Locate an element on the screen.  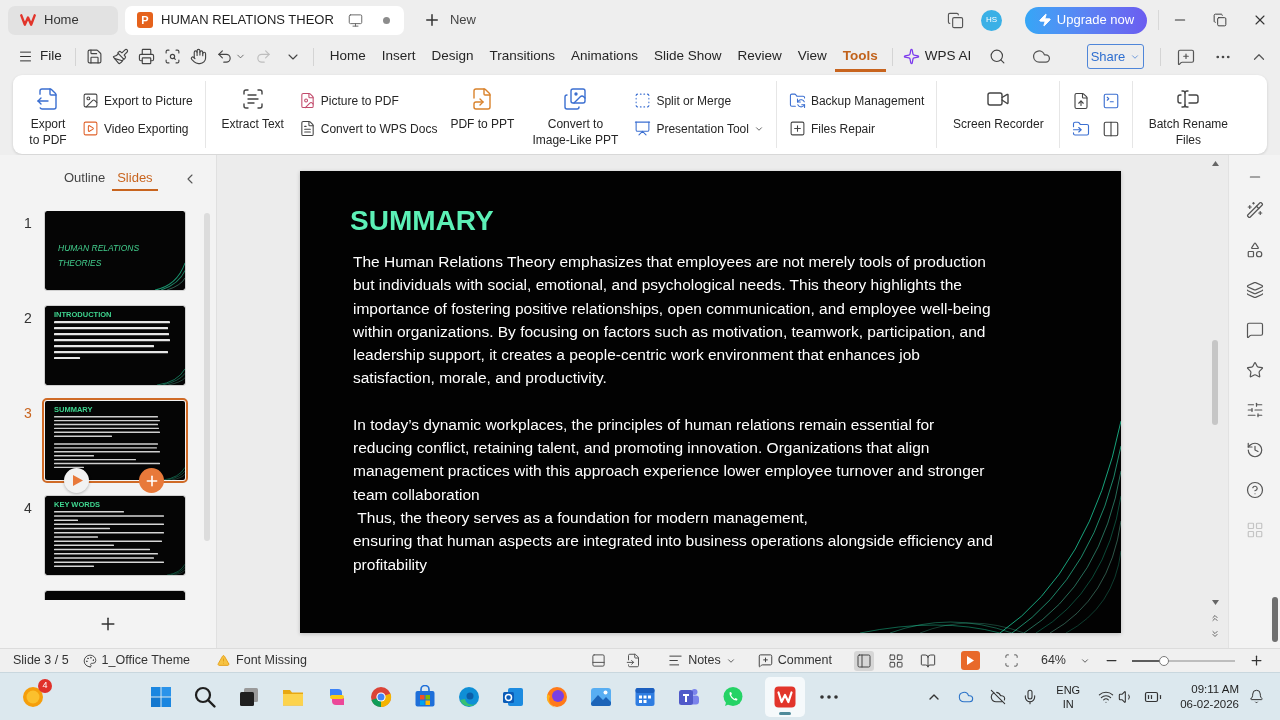
browser-icon is located at coordinates (381, 696).